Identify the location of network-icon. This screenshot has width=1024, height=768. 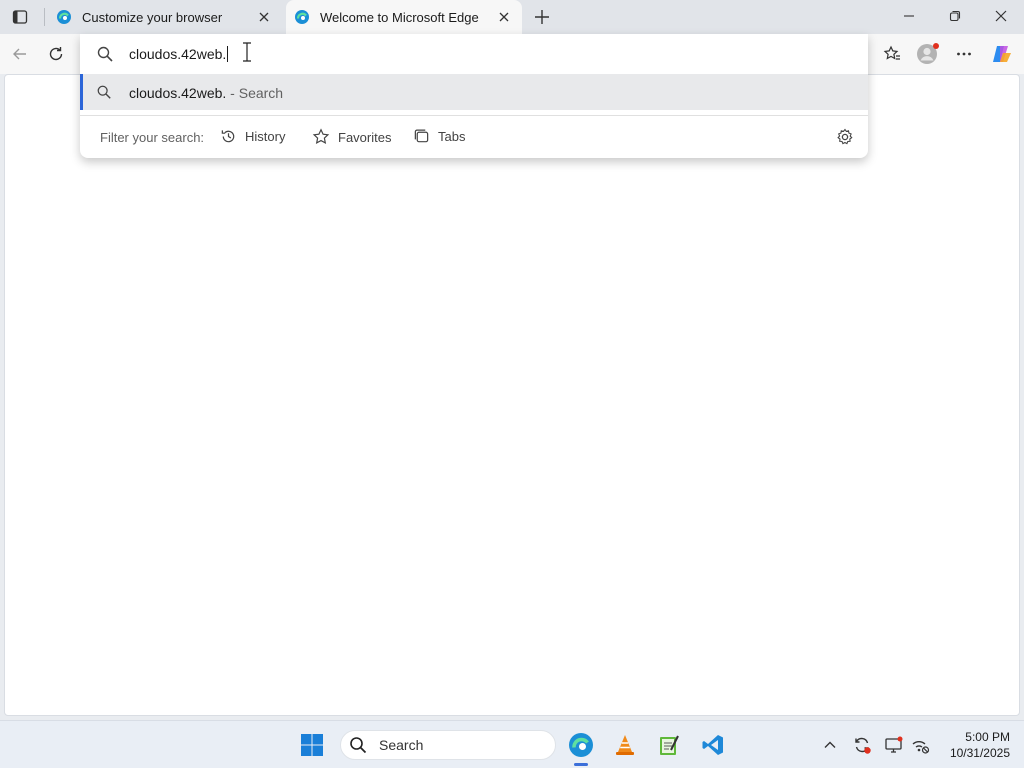
(921, 747).